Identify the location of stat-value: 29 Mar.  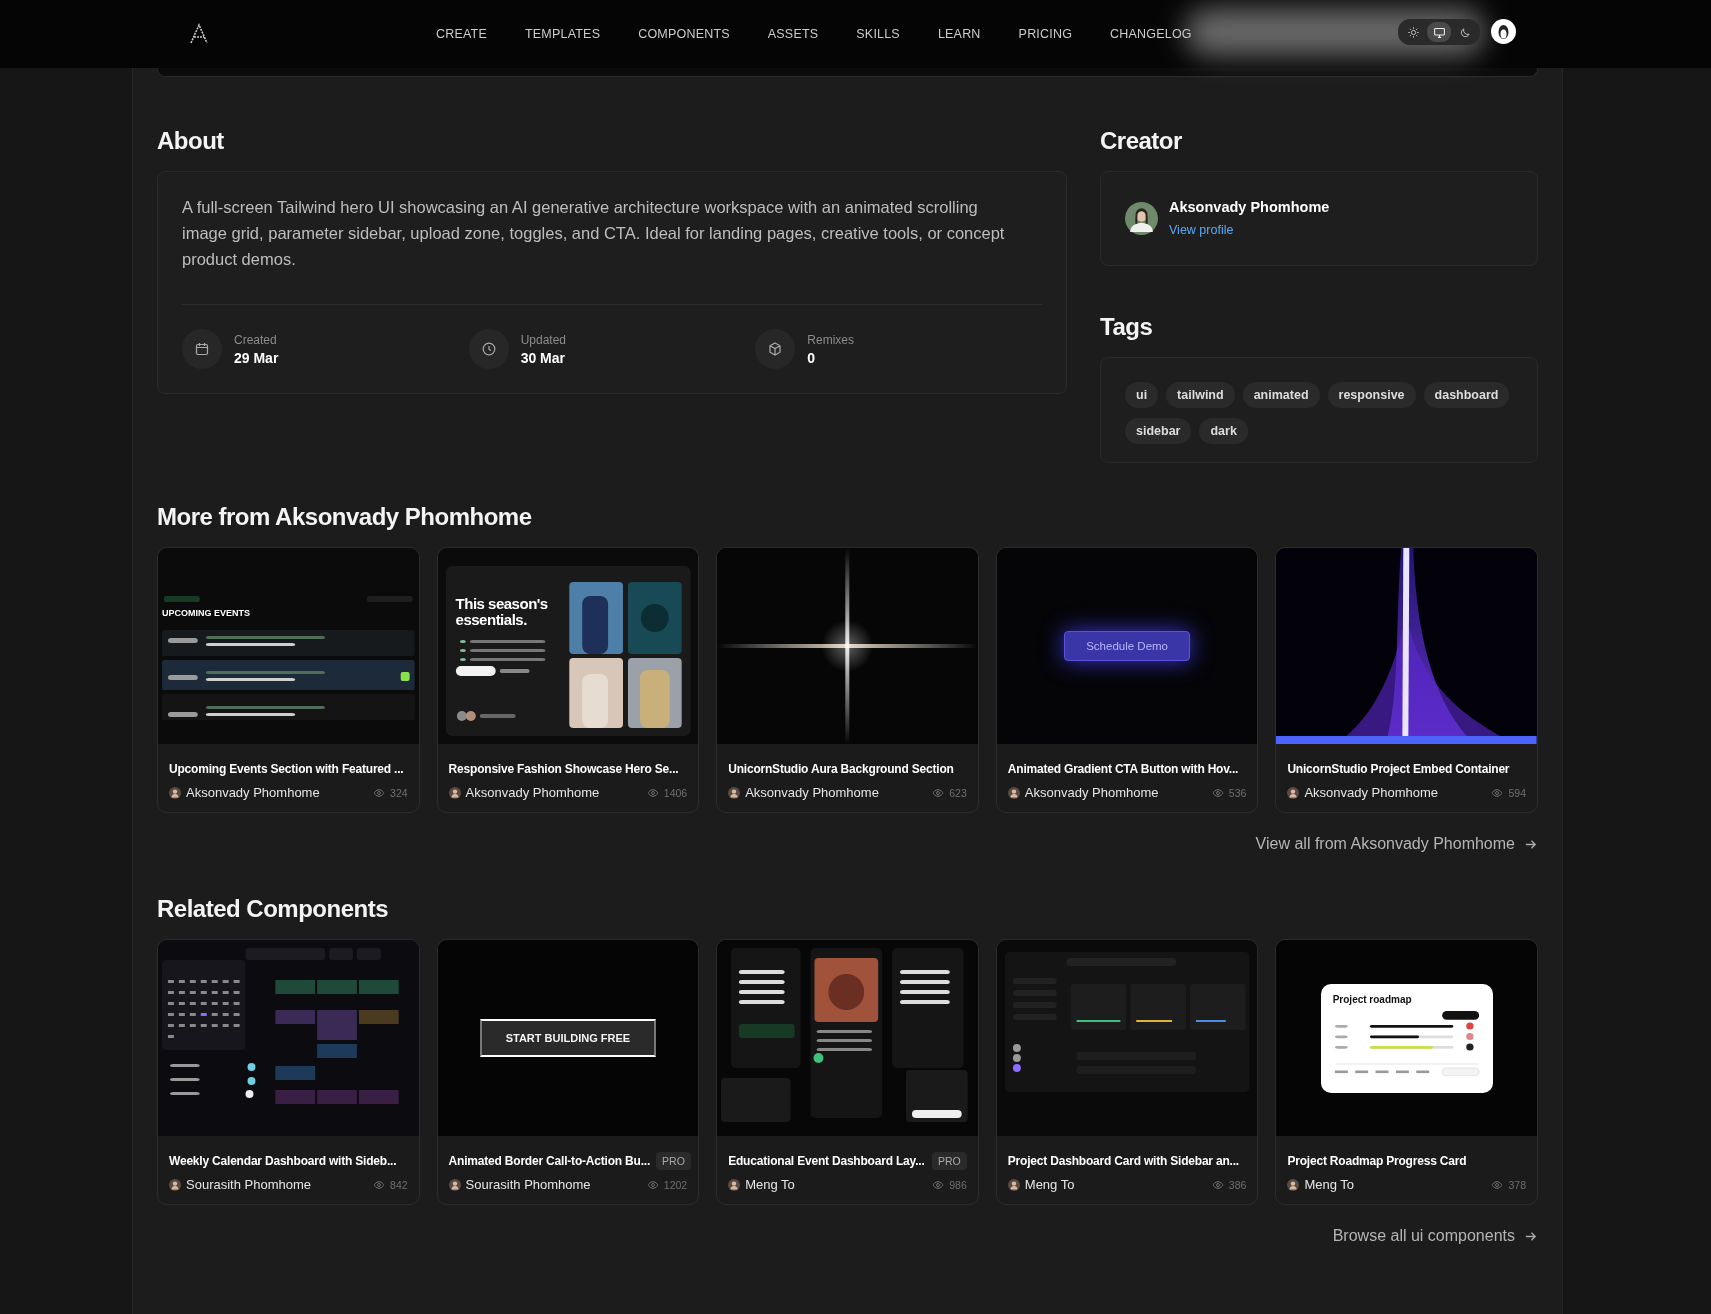
(256, 357).